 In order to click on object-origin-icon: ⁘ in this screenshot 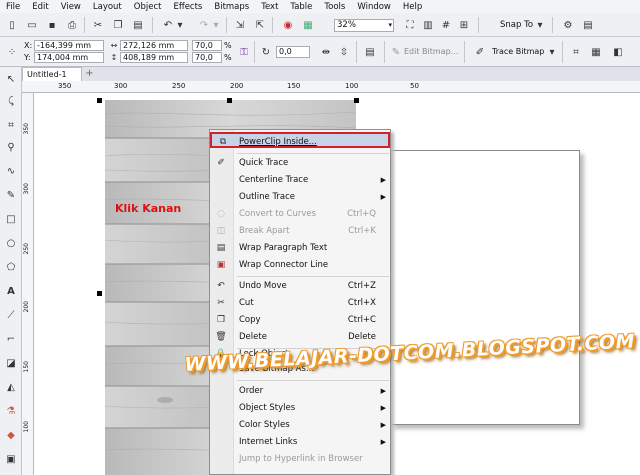, I will do `click(12, 52)`.